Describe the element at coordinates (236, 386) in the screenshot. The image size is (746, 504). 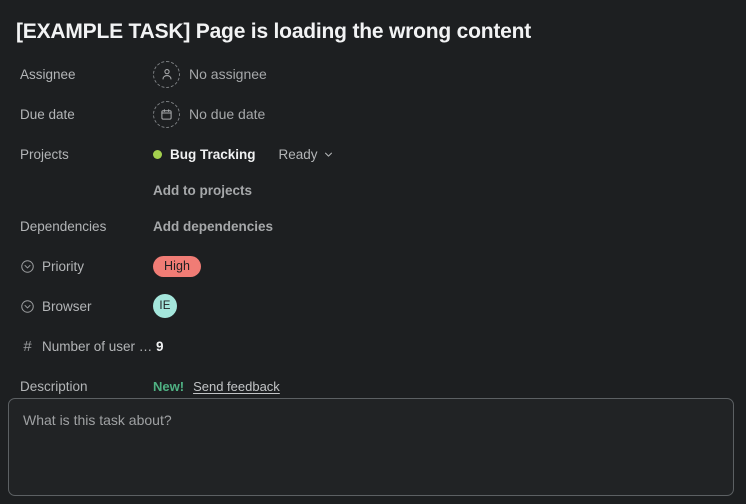
I see `send-feedback-link: Send feedback` at that location.